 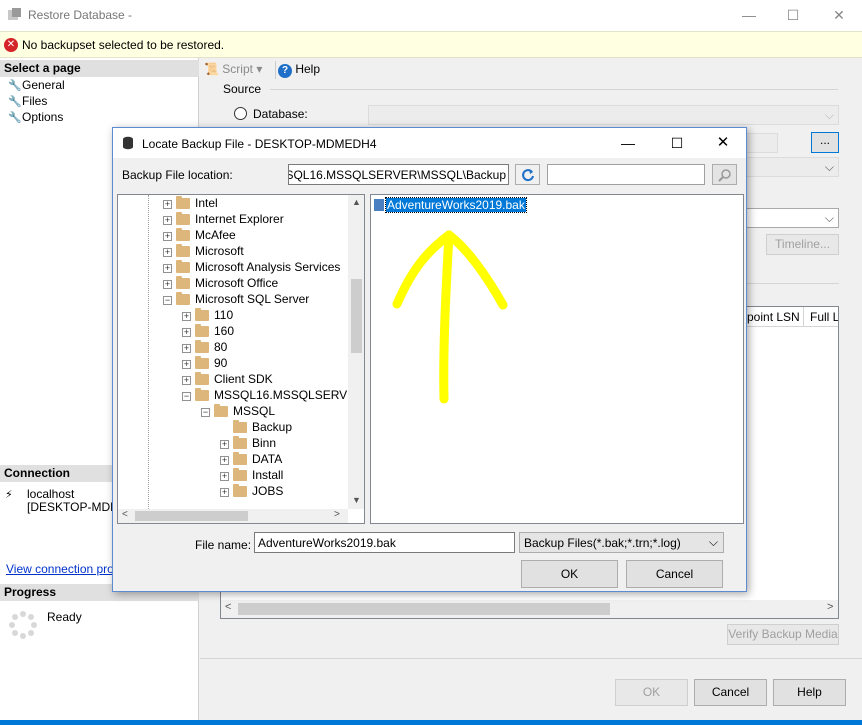 What do you see at coordinates (337, 514) in the screenshot?
I see `tree-scroll-right-icon: >` at bounding box center [337, 514].